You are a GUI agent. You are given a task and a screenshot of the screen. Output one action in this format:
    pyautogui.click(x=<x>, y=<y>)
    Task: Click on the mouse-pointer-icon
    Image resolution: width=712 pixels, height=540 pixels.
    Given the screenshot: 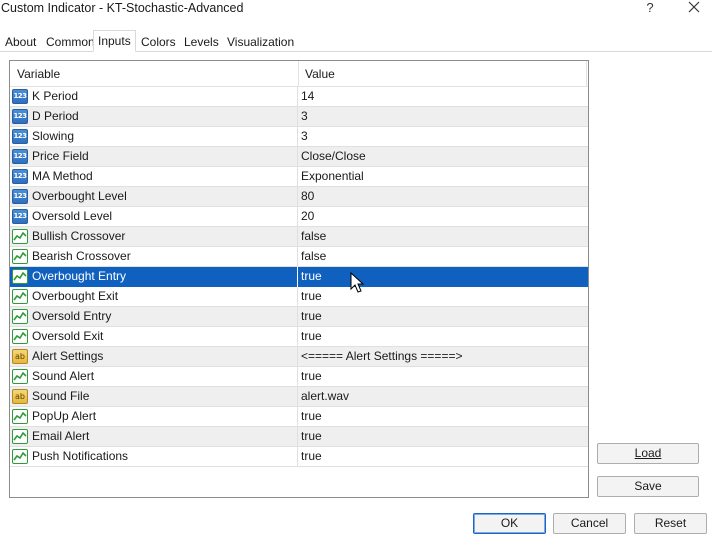 What is the action you would take?
    pyautogui.click(x=357, y=282)
    